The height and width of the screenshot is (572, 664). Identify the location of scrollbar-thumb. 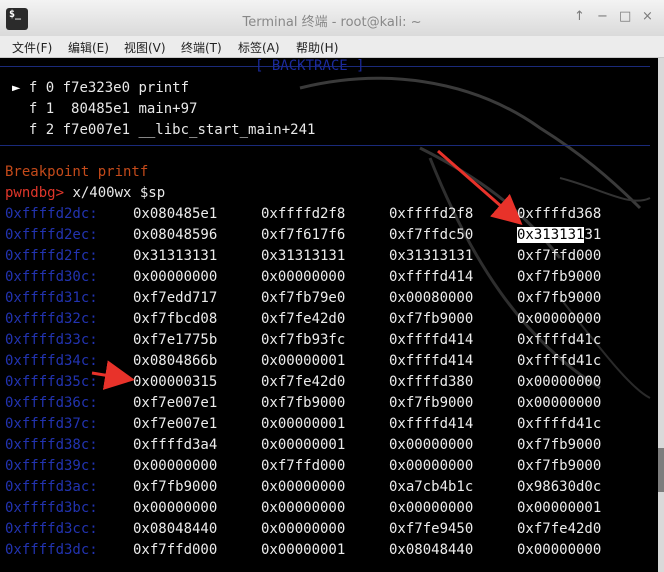
(661, 470).